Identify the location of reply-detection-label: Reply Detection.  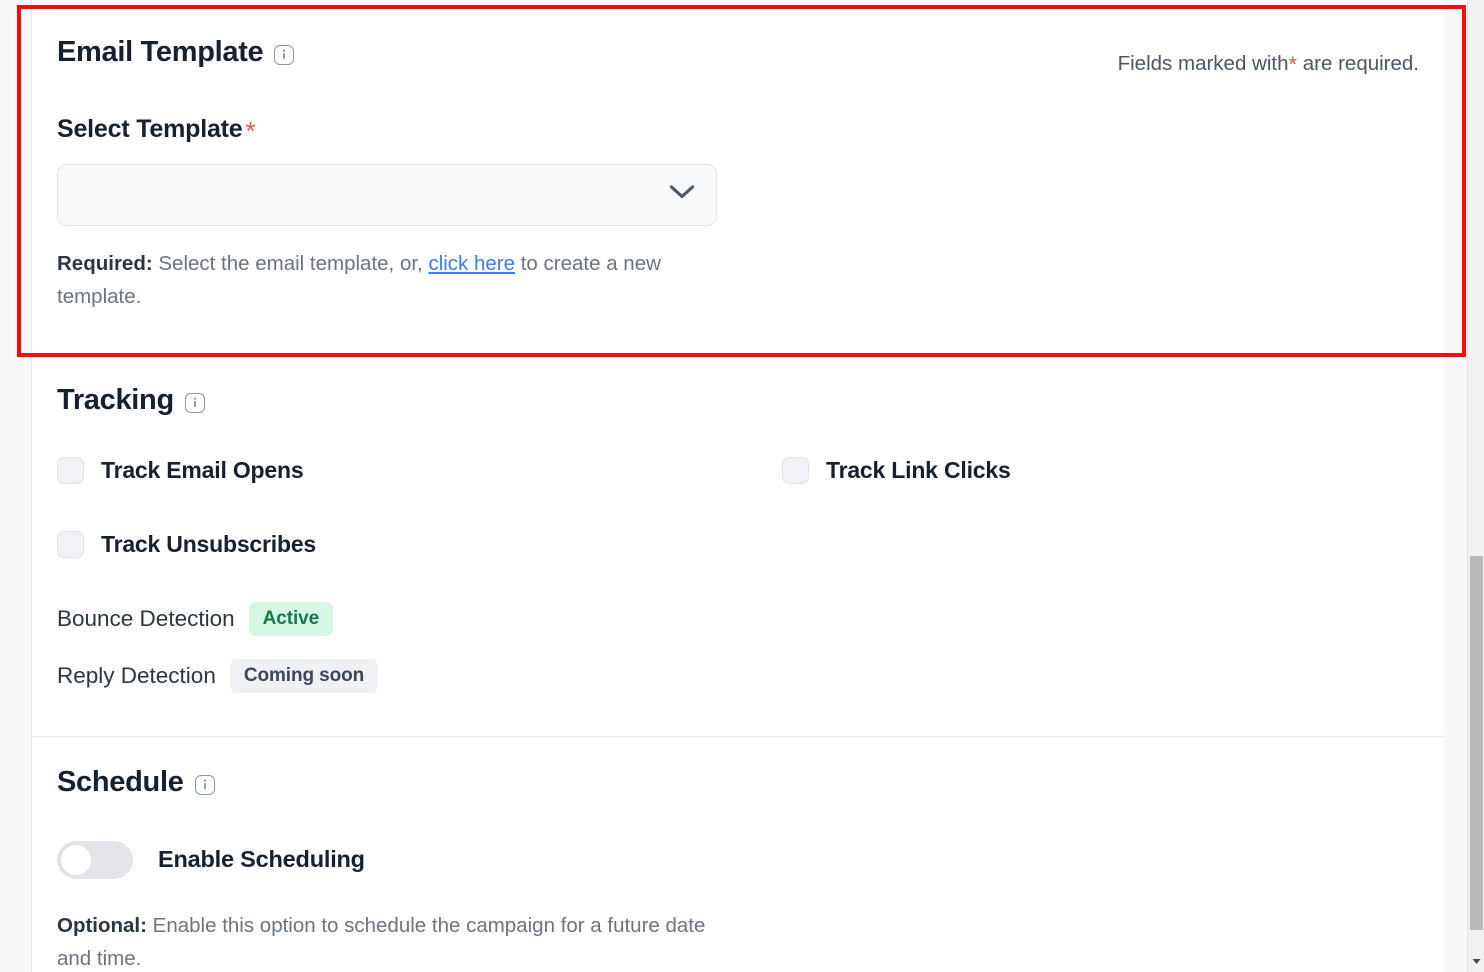
(136, 675).